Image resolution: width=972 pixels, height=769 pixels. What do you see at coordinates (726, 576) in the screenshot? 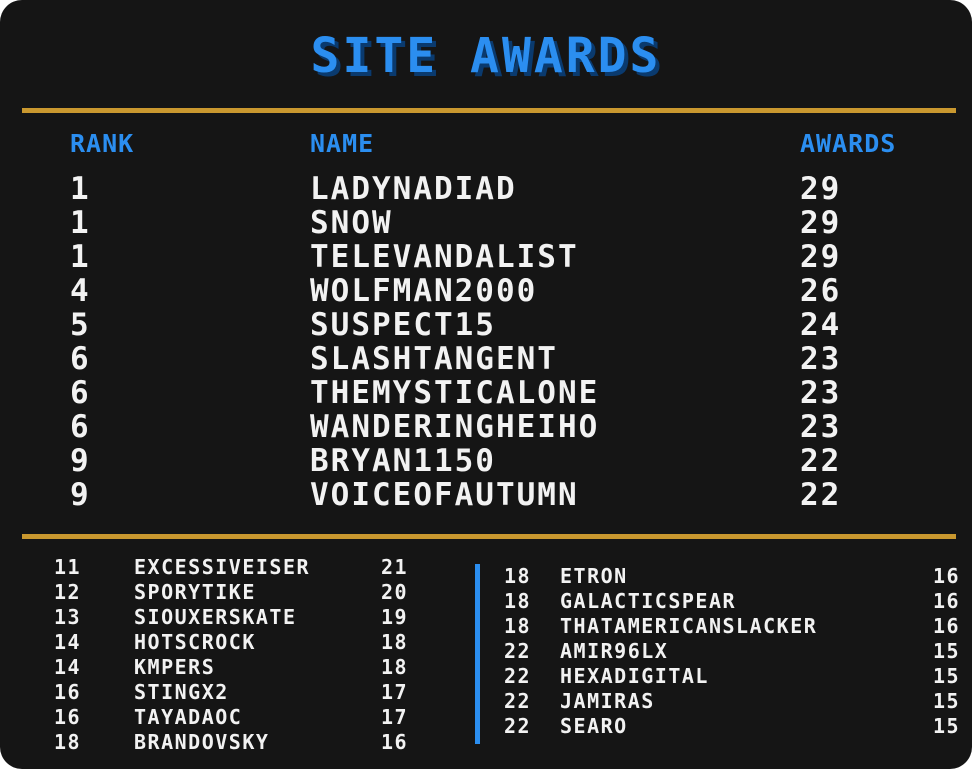
I see `list-item: 18 ETRON 16` at bounding box center [726, 576].